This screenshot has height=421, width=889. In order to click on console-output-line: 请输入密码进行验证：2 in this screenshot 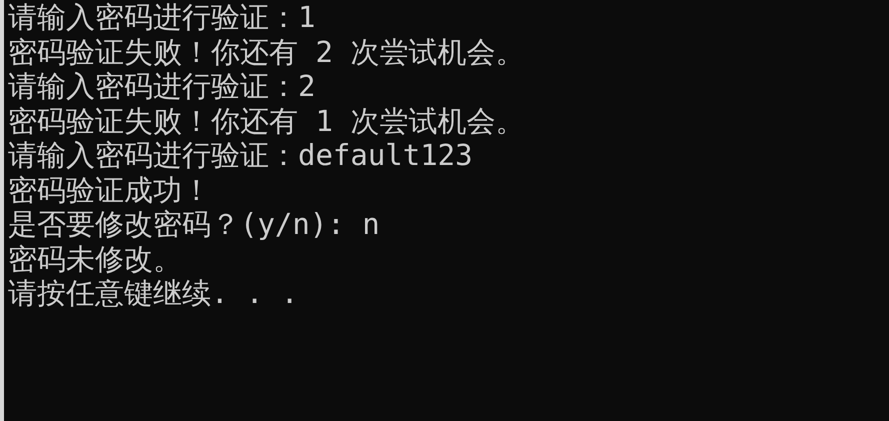, I will do `click(162, 86)`.